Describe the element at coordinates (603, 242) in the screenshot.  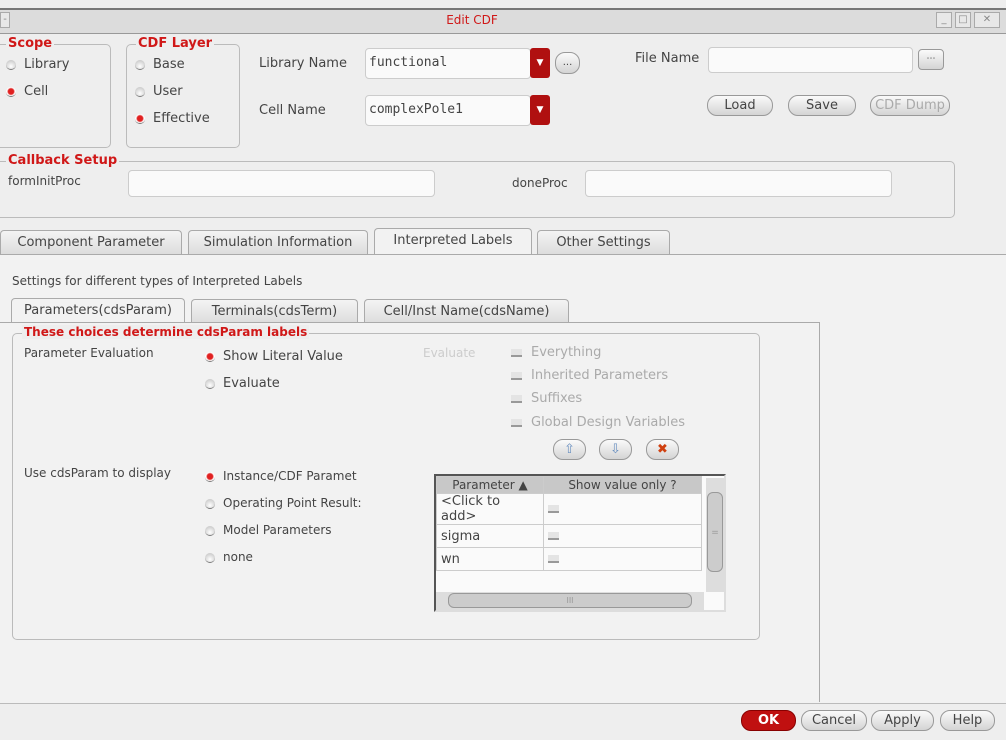
I see `tab-other-settings: Other Settings` at that location.